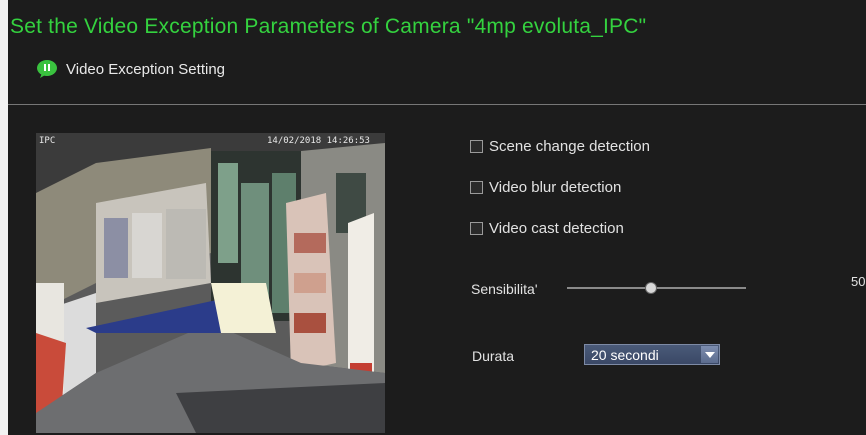  What do you see at coordinates (47, 69) in the screenshot?
I see `speech-bubble-icon` at bounding box center [47, 69].